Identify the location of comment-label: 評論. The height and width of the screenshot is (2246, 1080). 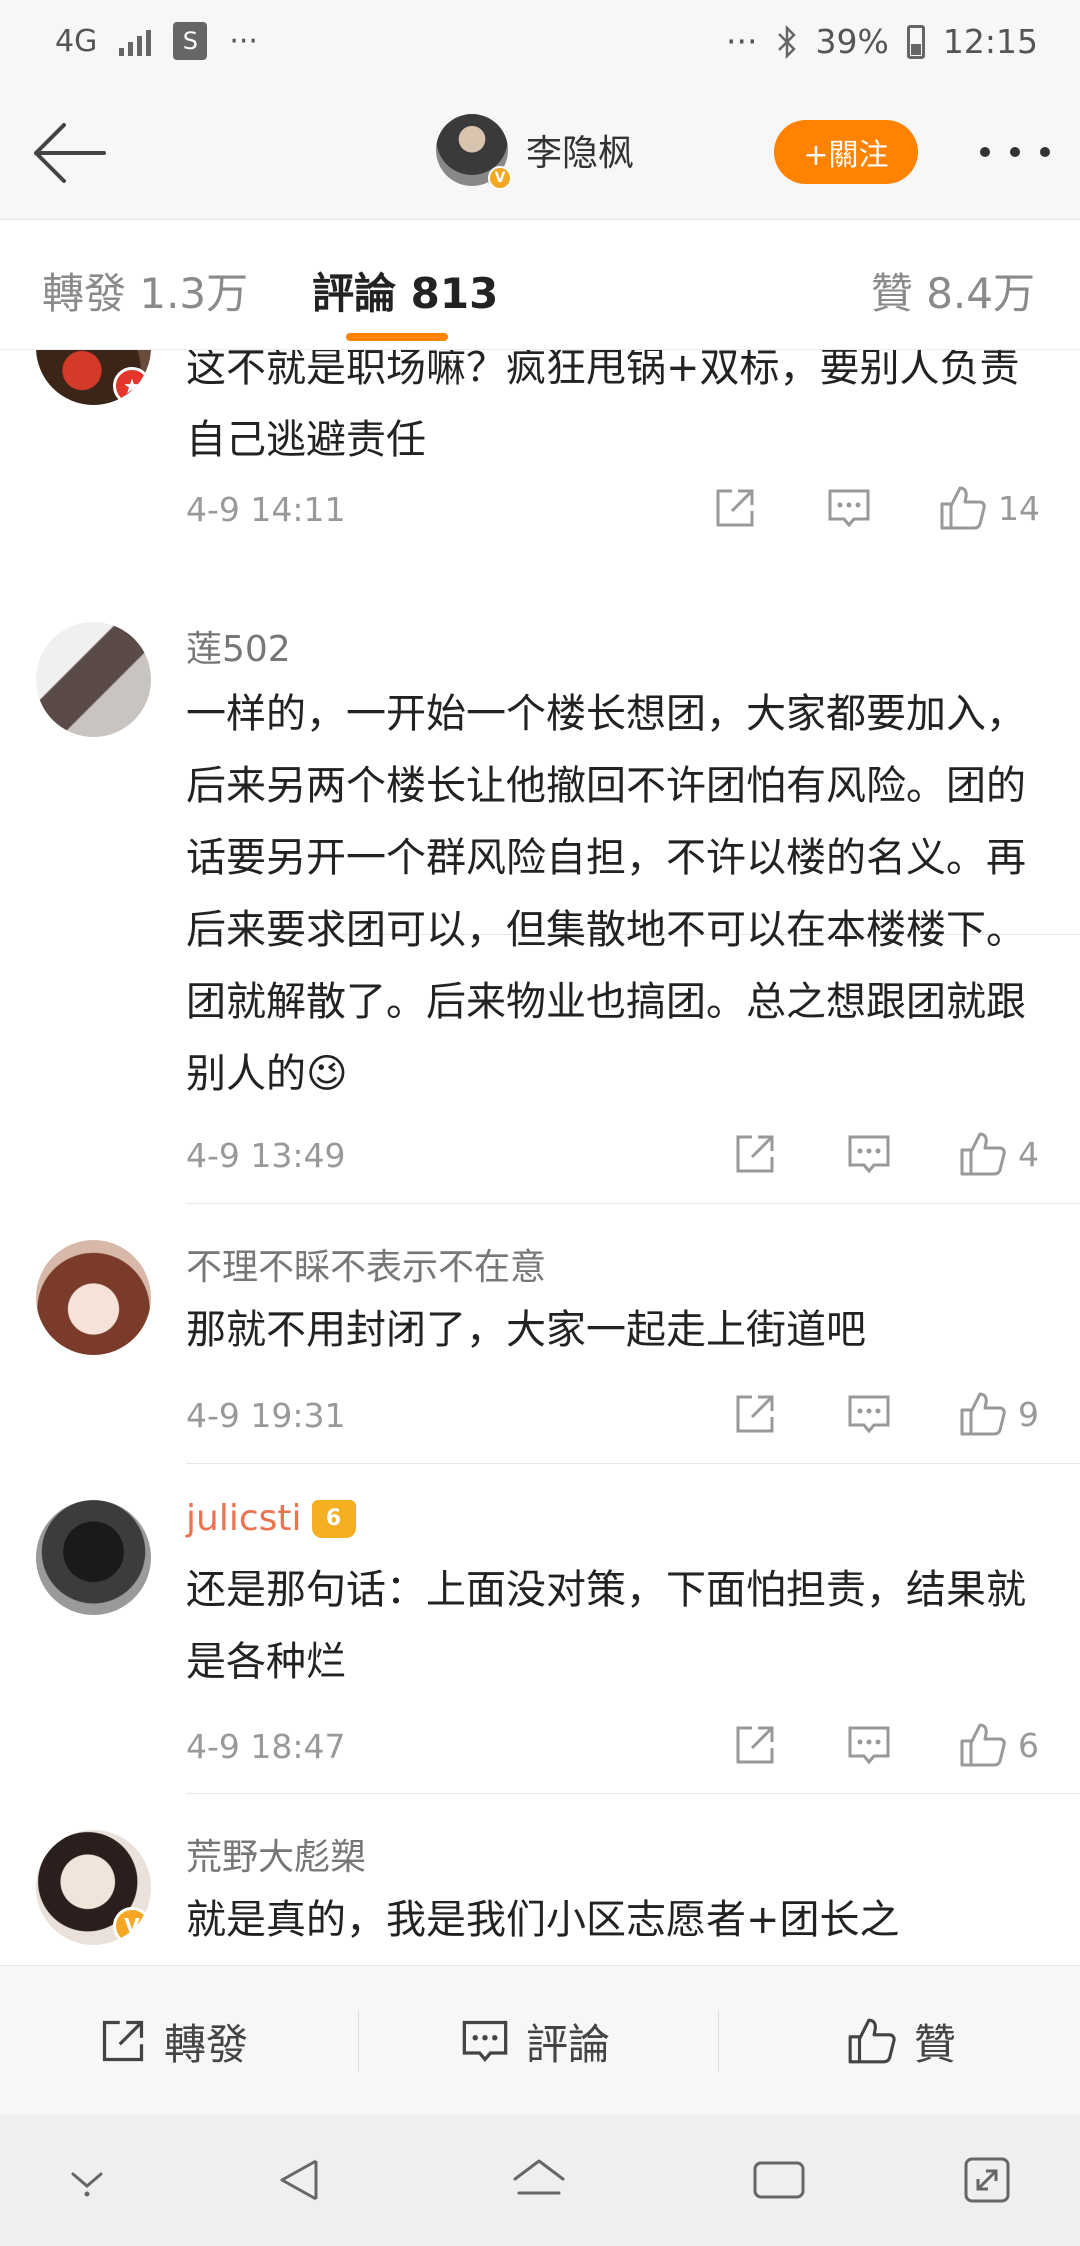
(568, 2044).